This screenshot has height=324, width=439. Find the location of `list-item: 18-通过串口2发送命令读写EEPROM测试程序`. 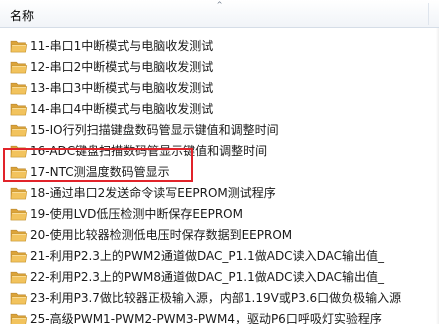

list-item: 18-通过串口2发送命令读写EEPROM测试程序 is located at coordinates (219, 193).